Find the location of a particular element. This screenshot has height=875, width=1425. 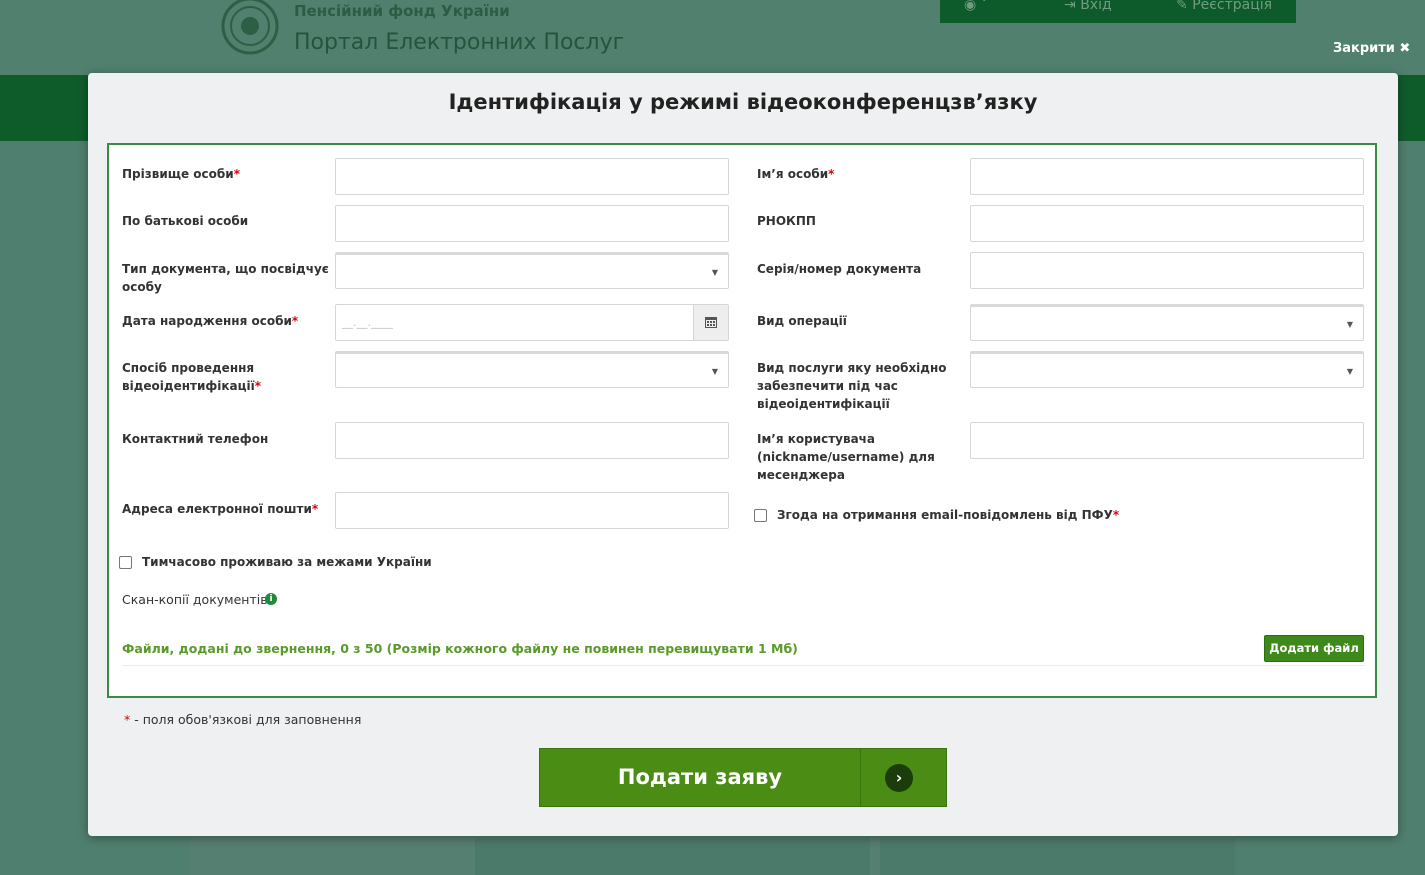

info-icon: i is located at coordinates (271, 599).